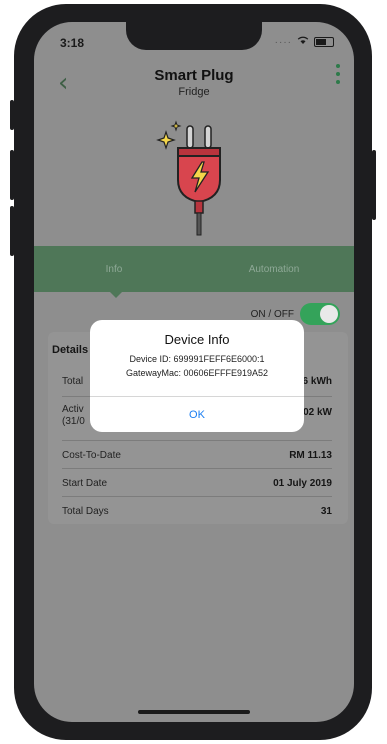 This screenshot has width=387, height=744. I want to click on detail-label-line1: Activ, so click(73, 409).